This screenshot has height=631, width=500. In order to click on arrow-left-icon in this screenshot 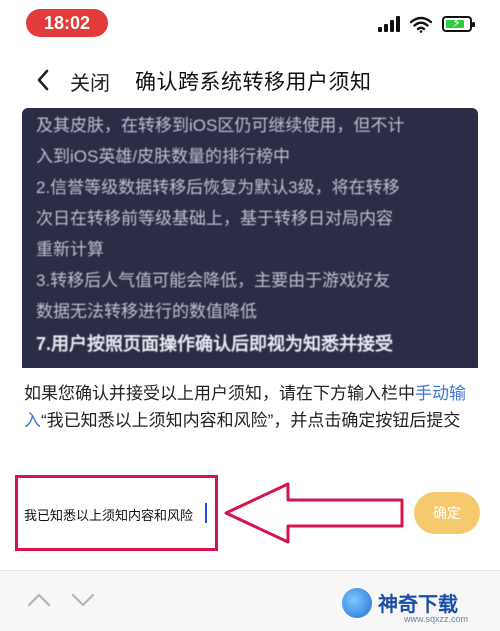, I will do `click(314, 513)`.